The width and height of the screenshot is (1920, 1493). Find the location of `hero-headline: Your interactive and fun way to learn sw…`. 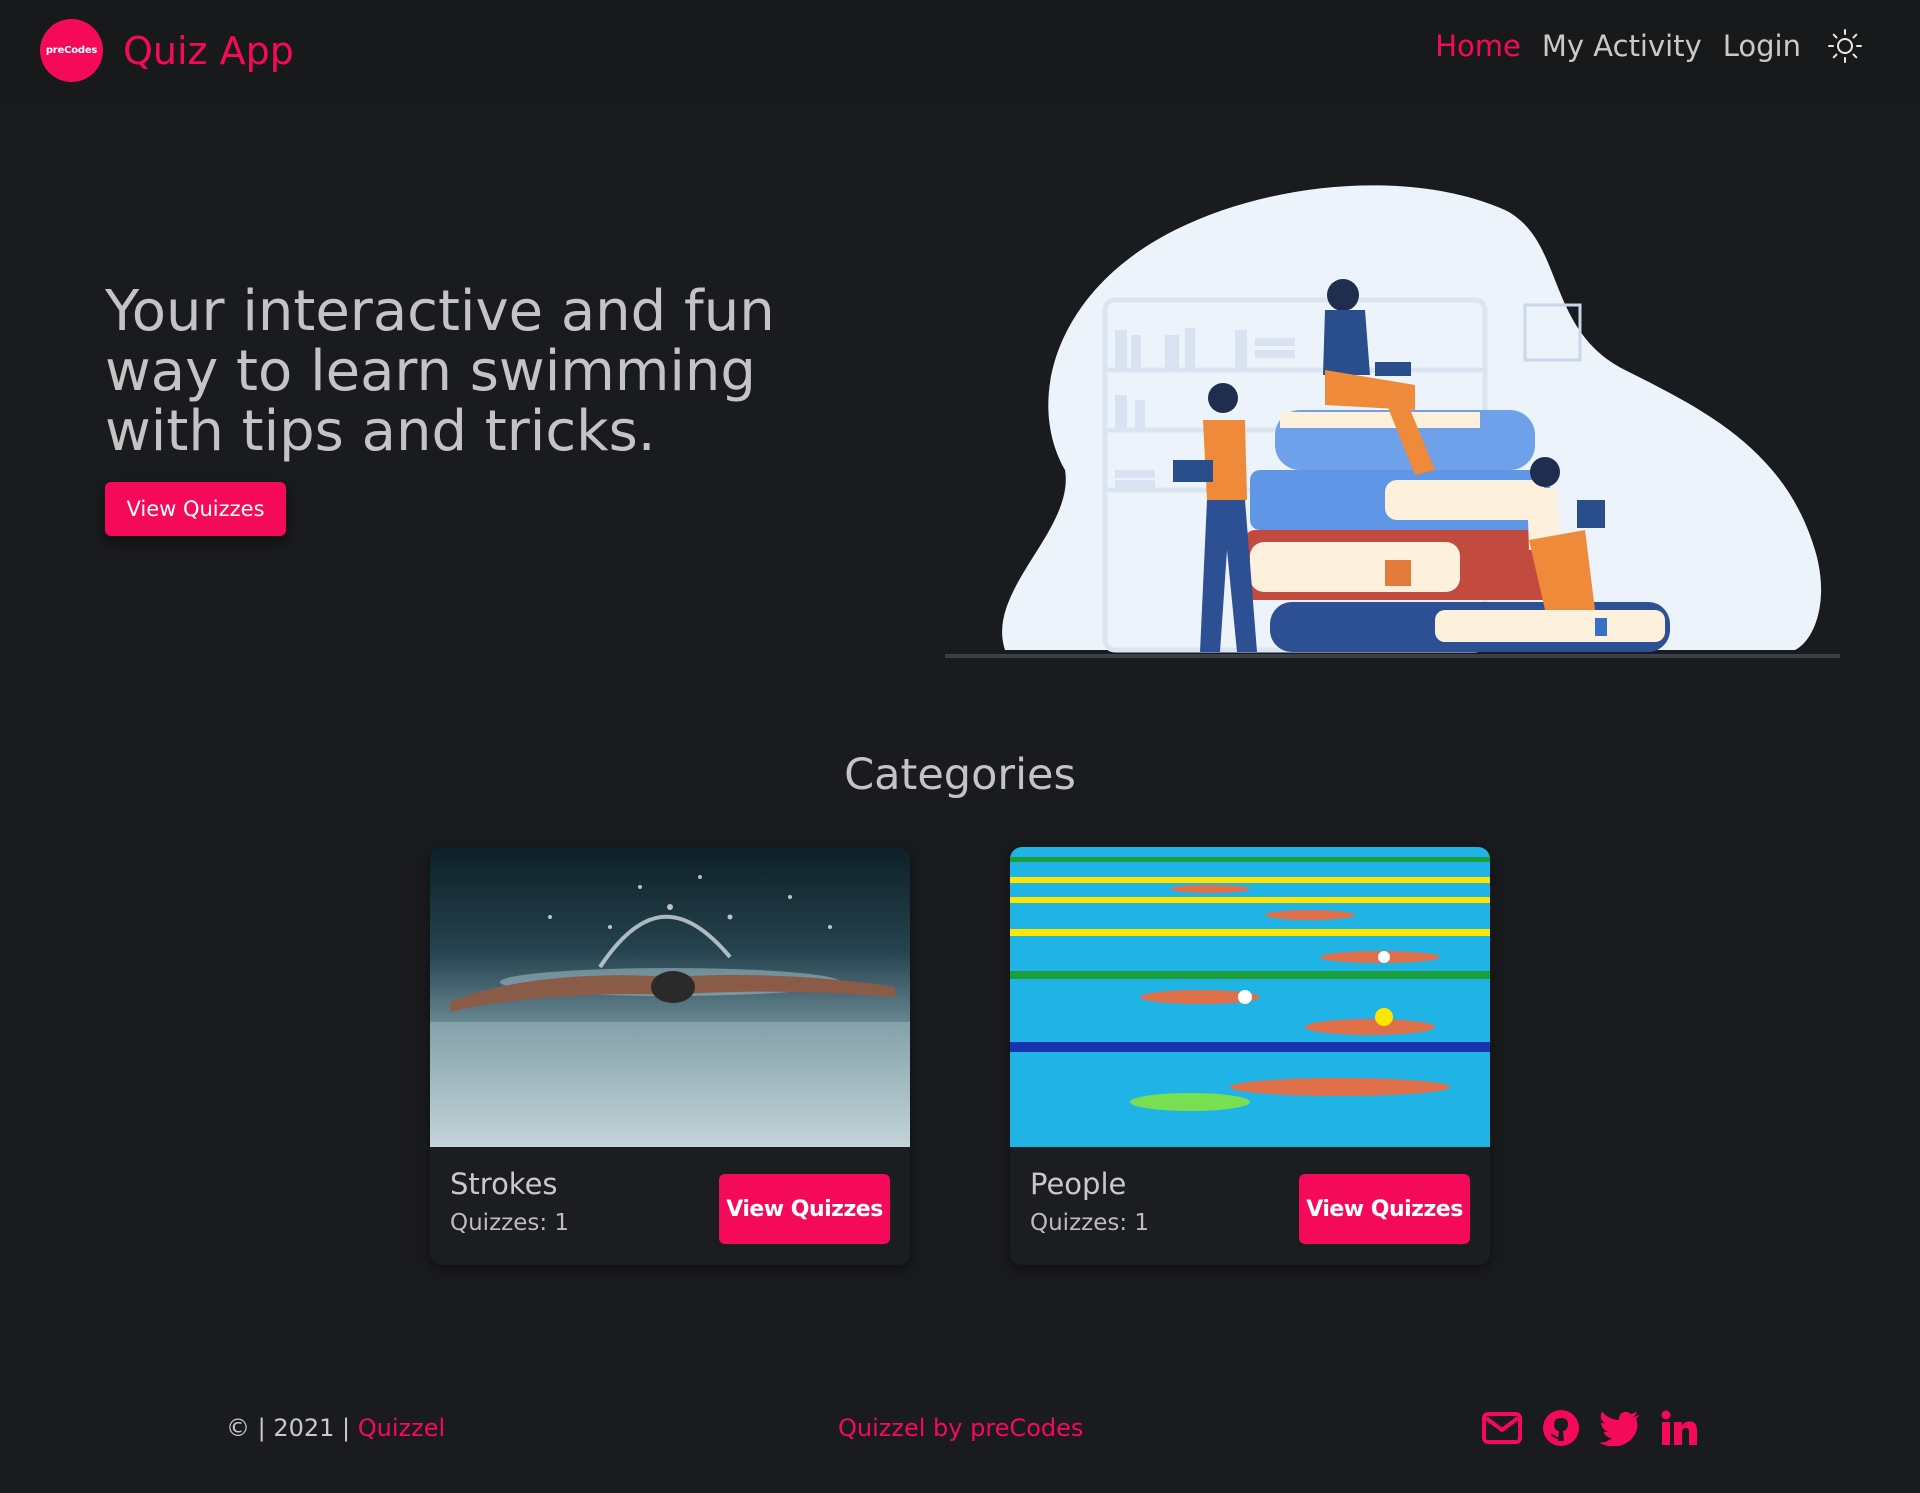

hero-headline: Your interactive and fun way to learn sw… is located at coordinates (440, 371).